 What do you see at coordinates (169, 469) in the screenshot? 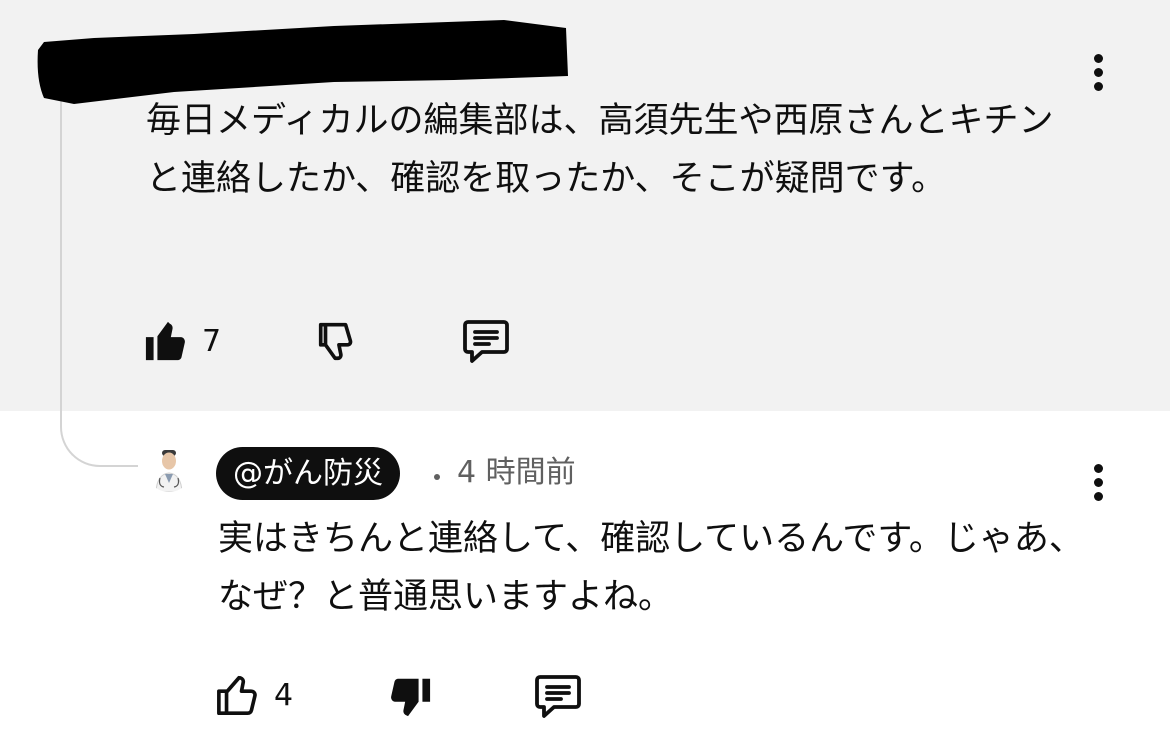
I see `avatar` at bounding box center [169, 469].